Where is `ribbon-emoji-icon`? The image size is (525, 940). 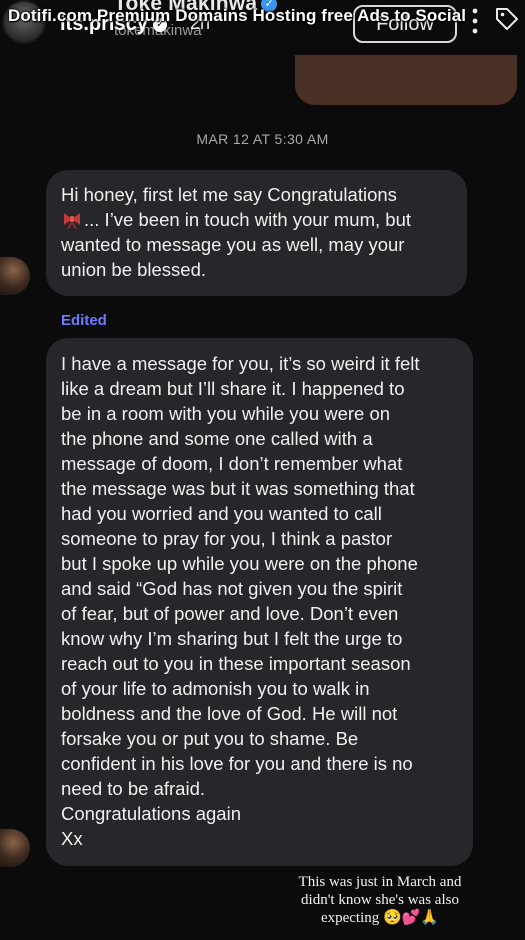
ribbon-emoji-icon is located at coordinates (72, 220).